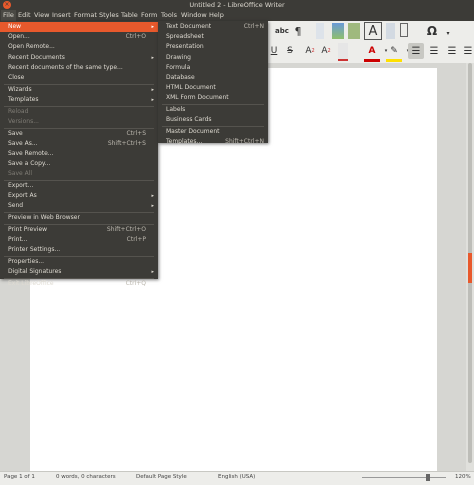  I want to click on menu-item-label: Save All, so click(20, 174).